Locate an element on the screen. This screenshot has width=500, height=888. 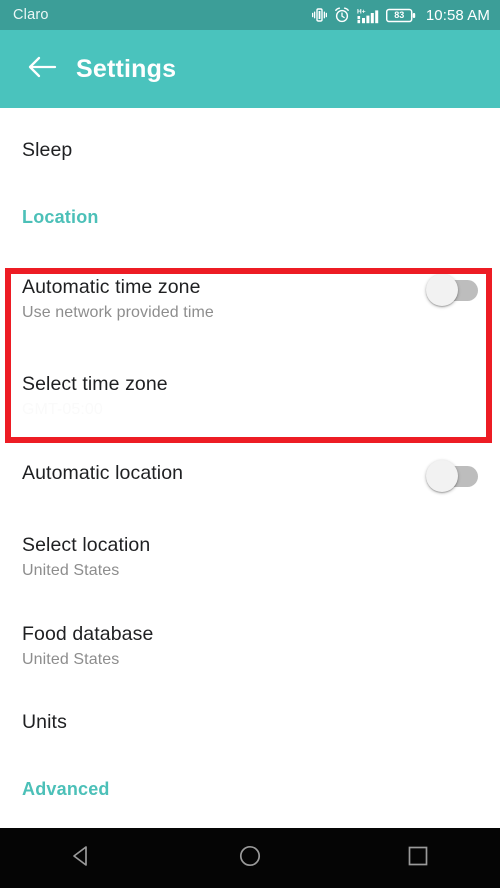
row-text-group: Select time zone GMT-05:00 is located at coordinates (250, 396).